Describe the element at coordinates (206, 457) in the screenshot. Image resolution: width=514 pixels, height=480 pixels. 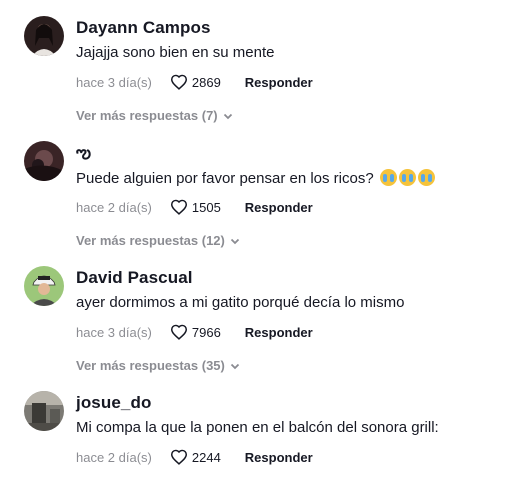
I see `like-count: 2244` at that location.